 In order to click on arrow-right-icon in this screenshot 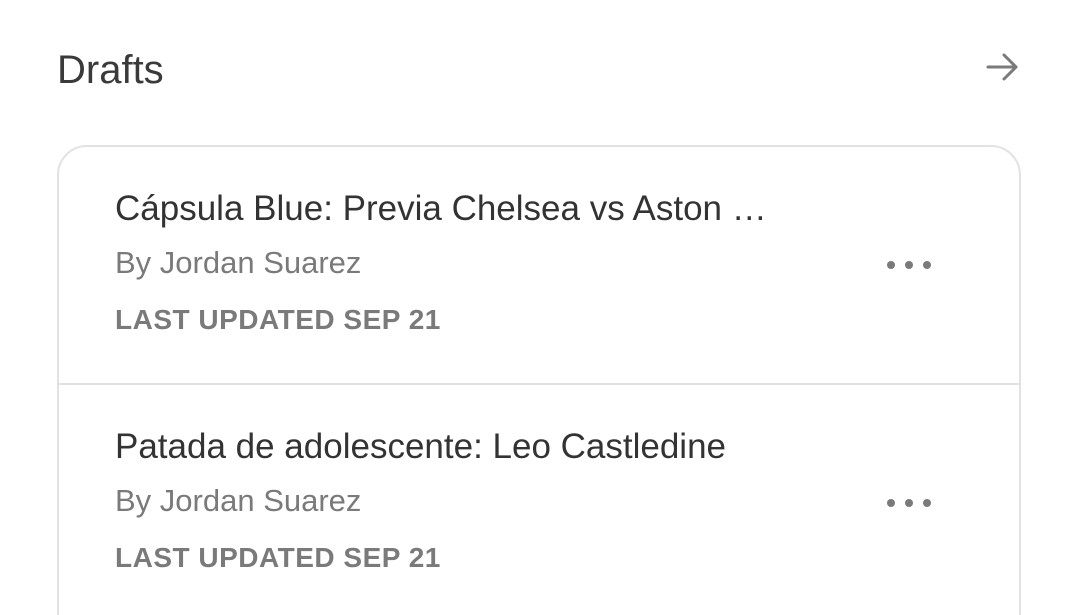, I will do `click(1003, 67)`.